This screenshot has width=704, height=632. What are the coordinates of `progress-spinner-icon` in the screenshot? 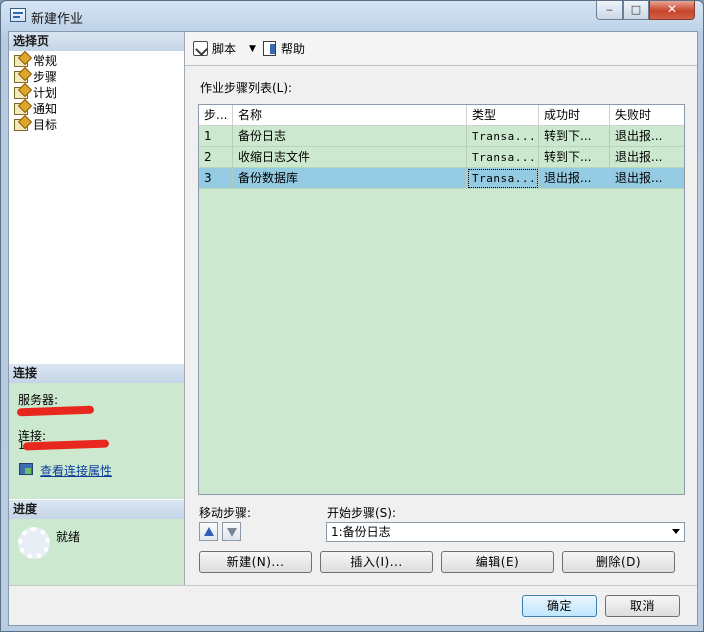 It's located at (34, 543).